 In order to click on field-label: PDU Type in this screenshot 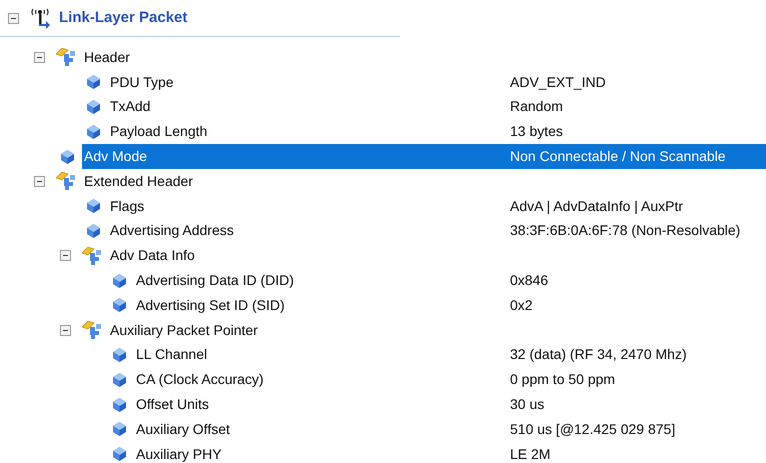, I will do `click(142, 82)`.